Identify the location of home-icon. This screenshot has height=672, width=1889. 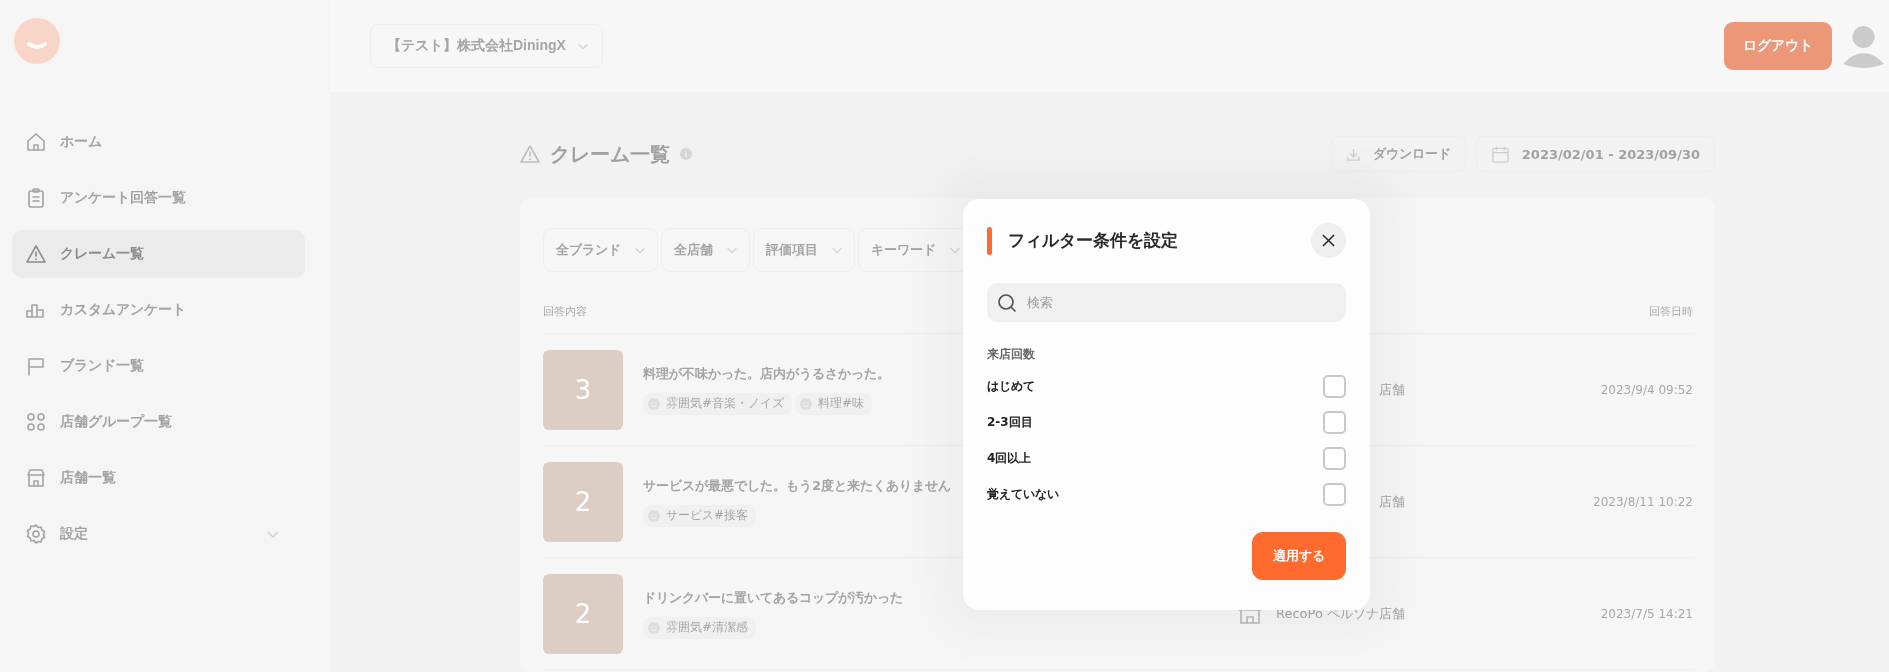
(36, 142).